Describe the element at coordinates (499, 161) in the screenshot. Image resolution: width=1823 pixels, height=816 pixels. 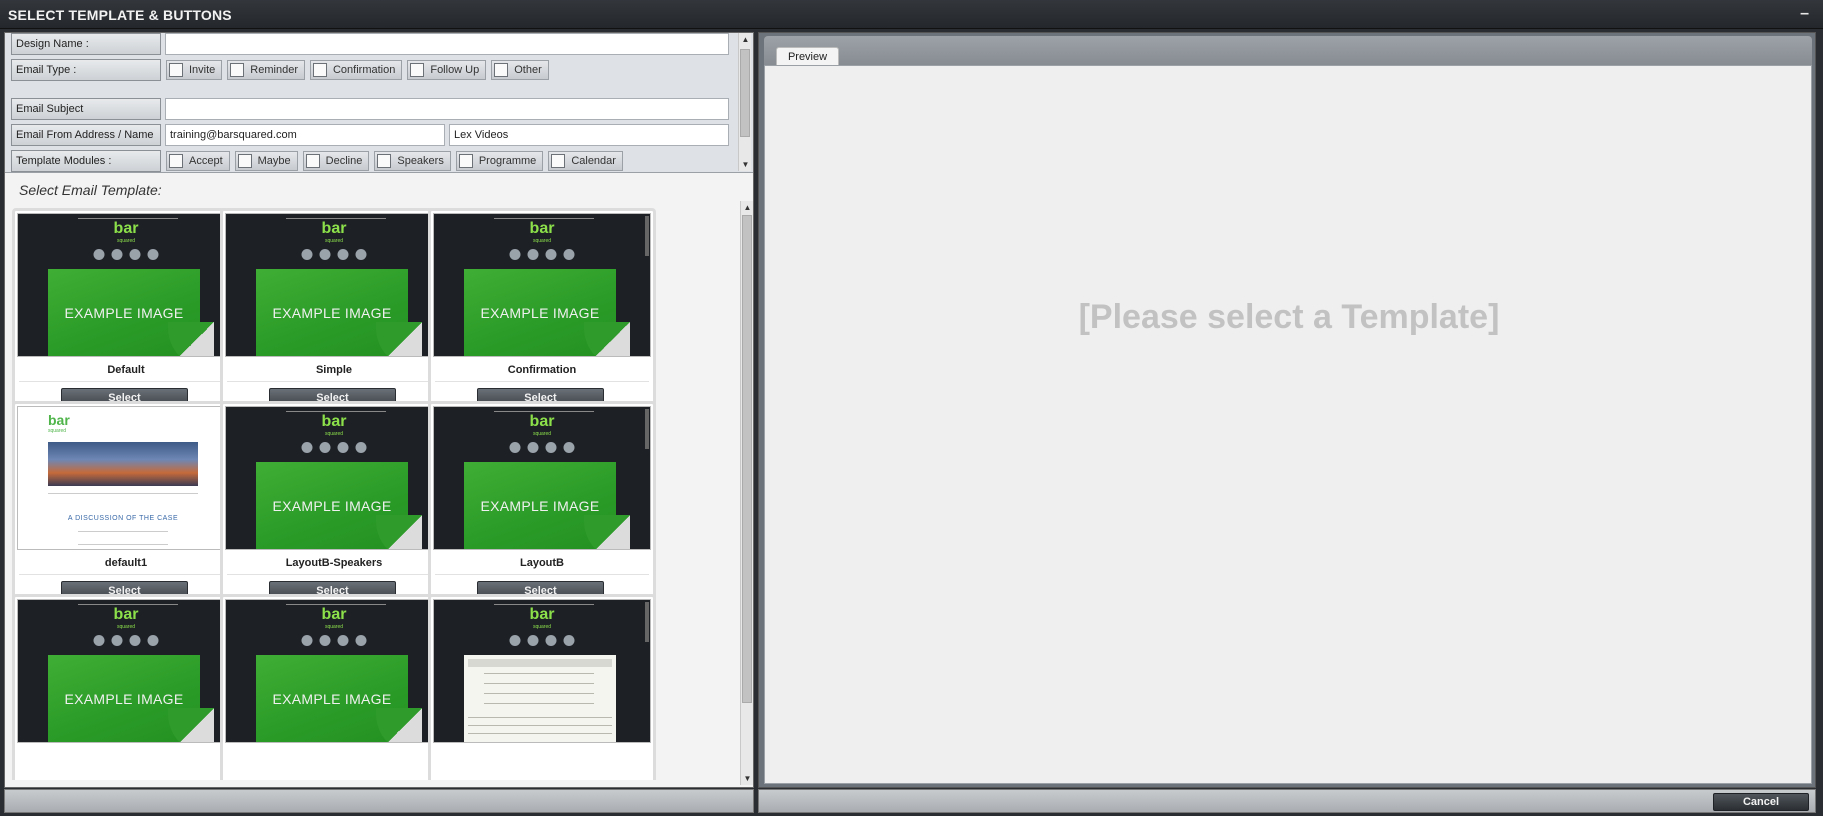
I see `checkbox-programme: Programme` at that location.